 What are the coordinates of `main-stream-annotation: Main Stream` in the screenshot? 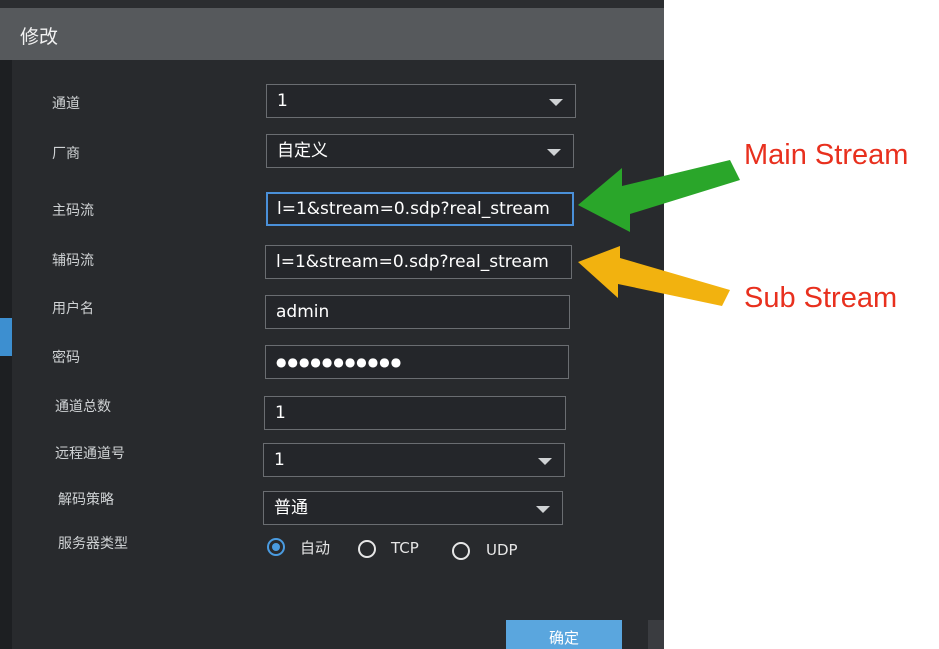 It's located at (826, 155).